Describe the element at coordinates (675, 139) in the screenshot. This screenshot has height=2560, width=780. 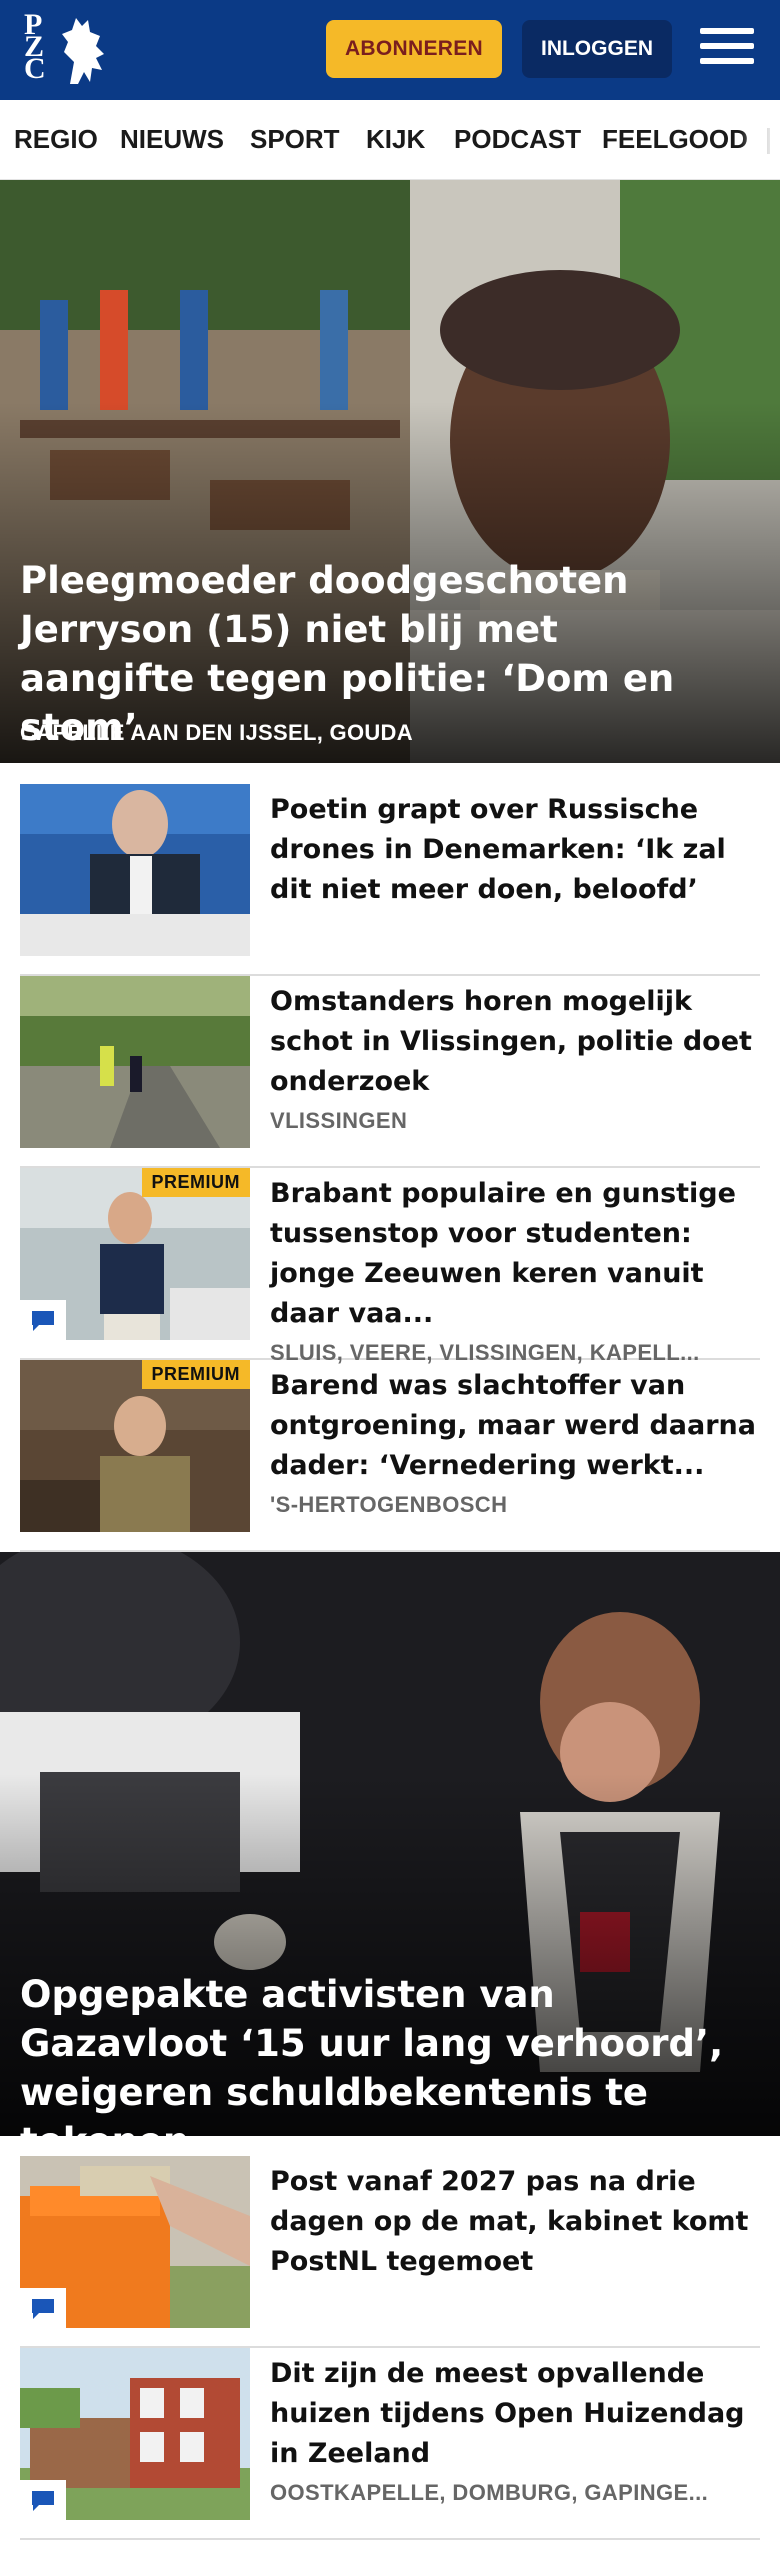
I see `nav-item-feelgood: FEELGOOD` at that location.